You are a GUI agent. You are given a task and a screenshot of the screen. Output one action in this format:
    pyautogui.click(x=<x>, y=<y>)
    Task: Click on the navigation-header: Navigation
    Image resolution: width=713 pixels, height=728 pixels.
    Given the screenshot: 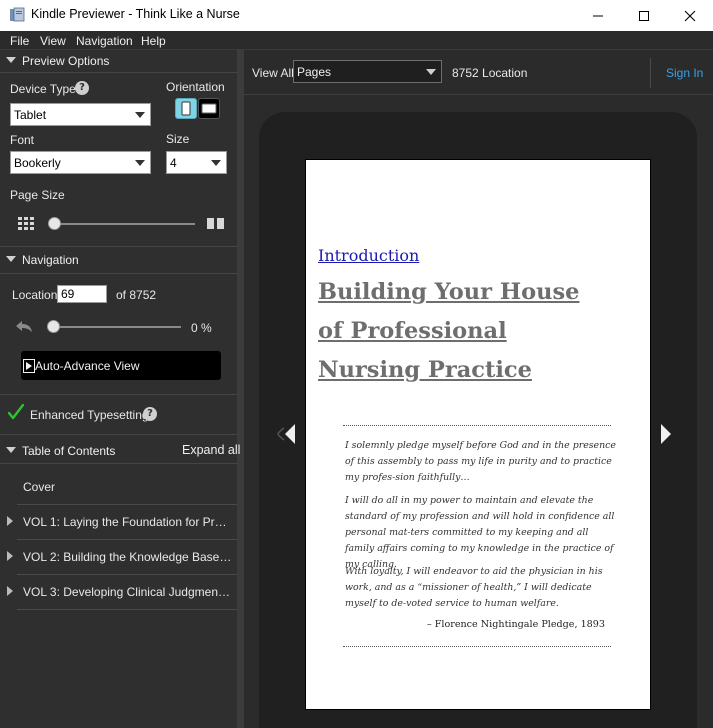 What is the action you would take?
    pyautogui.click(x=118, y=260)
    